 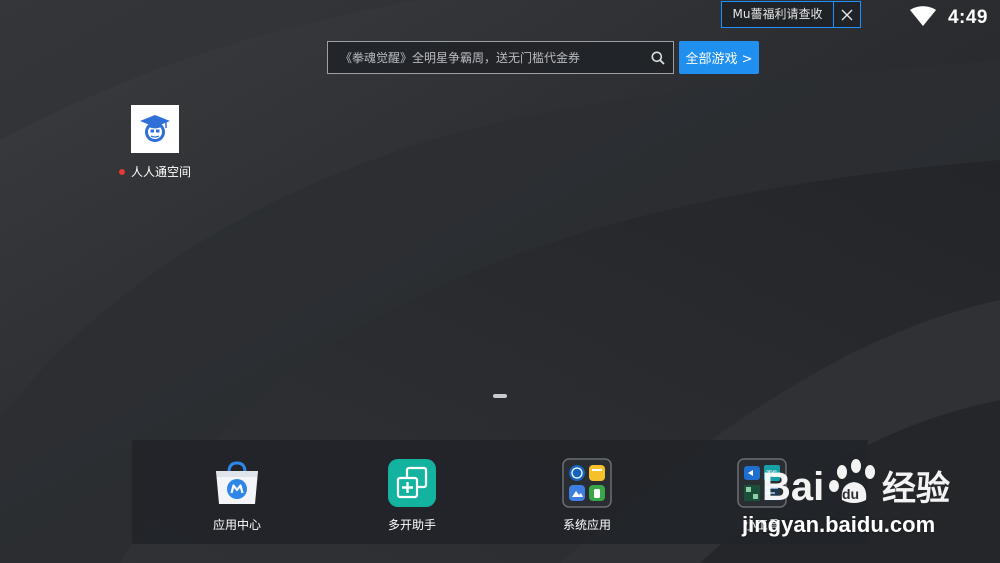 I want to click on dock-item-system-apps: 系统应用, so click(x=587, y=495).